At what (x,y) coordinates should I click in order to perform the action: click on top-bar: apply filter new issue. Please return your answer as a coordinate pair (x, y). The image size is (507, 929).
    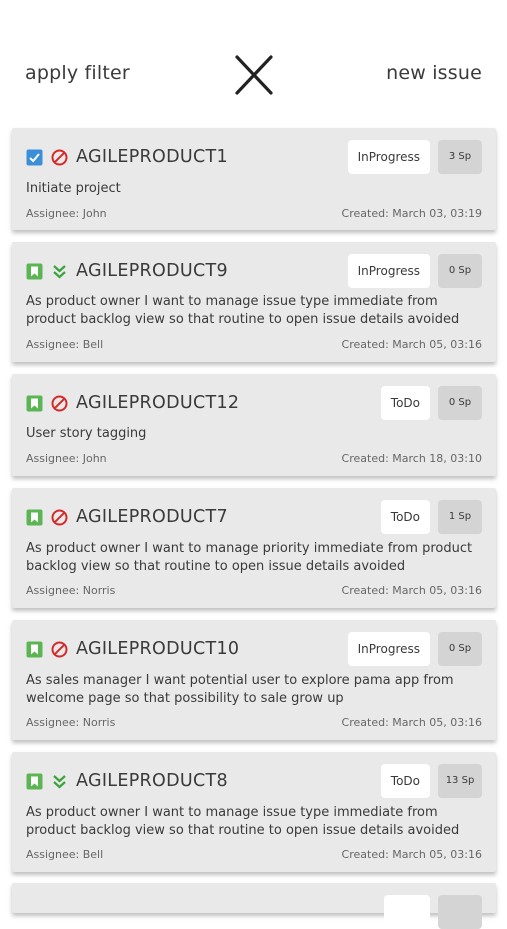
    Looking at the image, I should click on (253, 60).